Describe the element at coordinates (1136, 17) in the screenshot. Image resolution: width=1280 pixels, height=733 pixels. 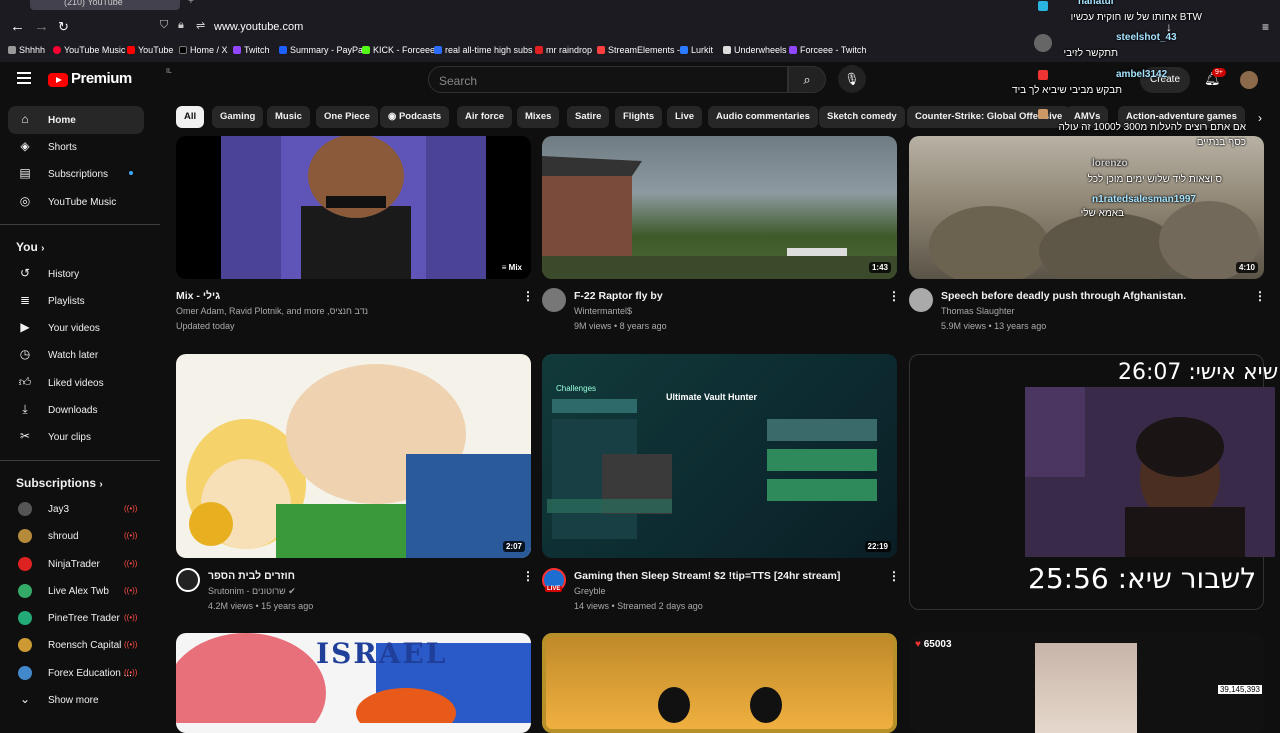
I see `chat-text: BTW אחותו של שו חוקית עכשיו` at that location.